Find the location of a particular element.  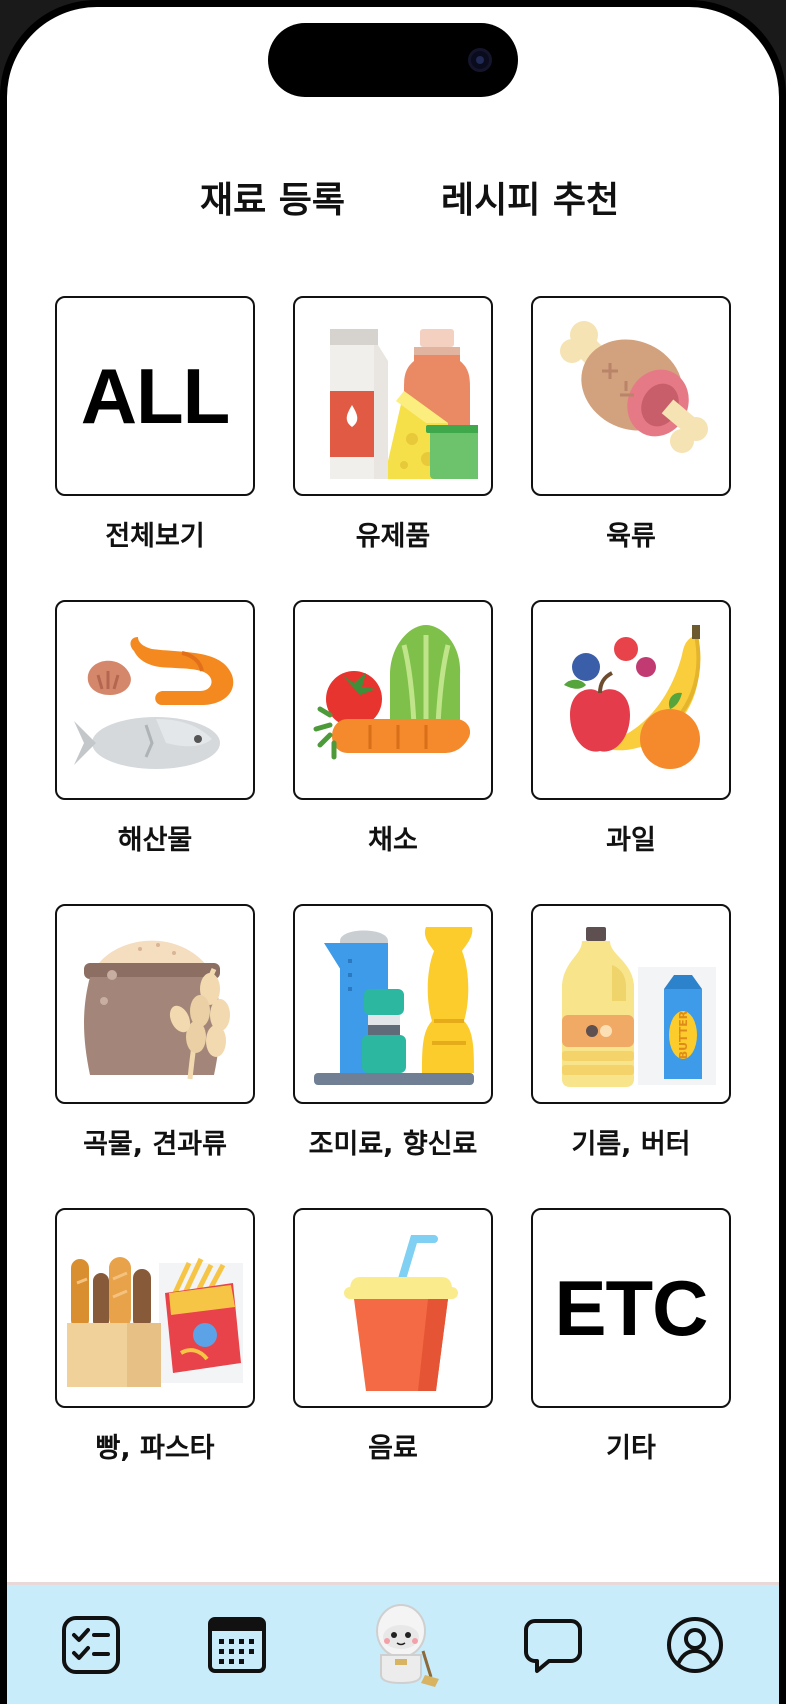

category-oil-butter: BUTTER 기름, 버터 is located at coordinates (631, 1032).